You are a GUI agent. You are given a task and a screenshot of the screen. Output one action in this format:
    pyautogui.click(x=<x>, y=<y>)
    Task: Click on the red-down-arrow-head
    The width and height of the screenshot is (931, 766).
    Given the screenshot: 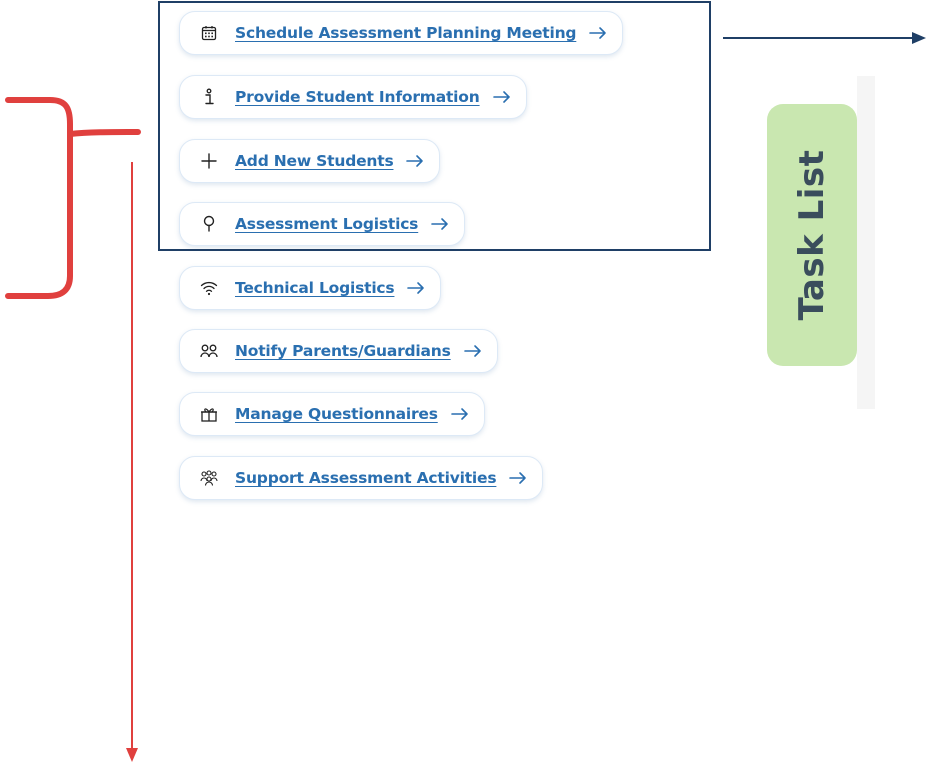 What is the action you would take?
    pyautogui.click(x=132, y=755)
    